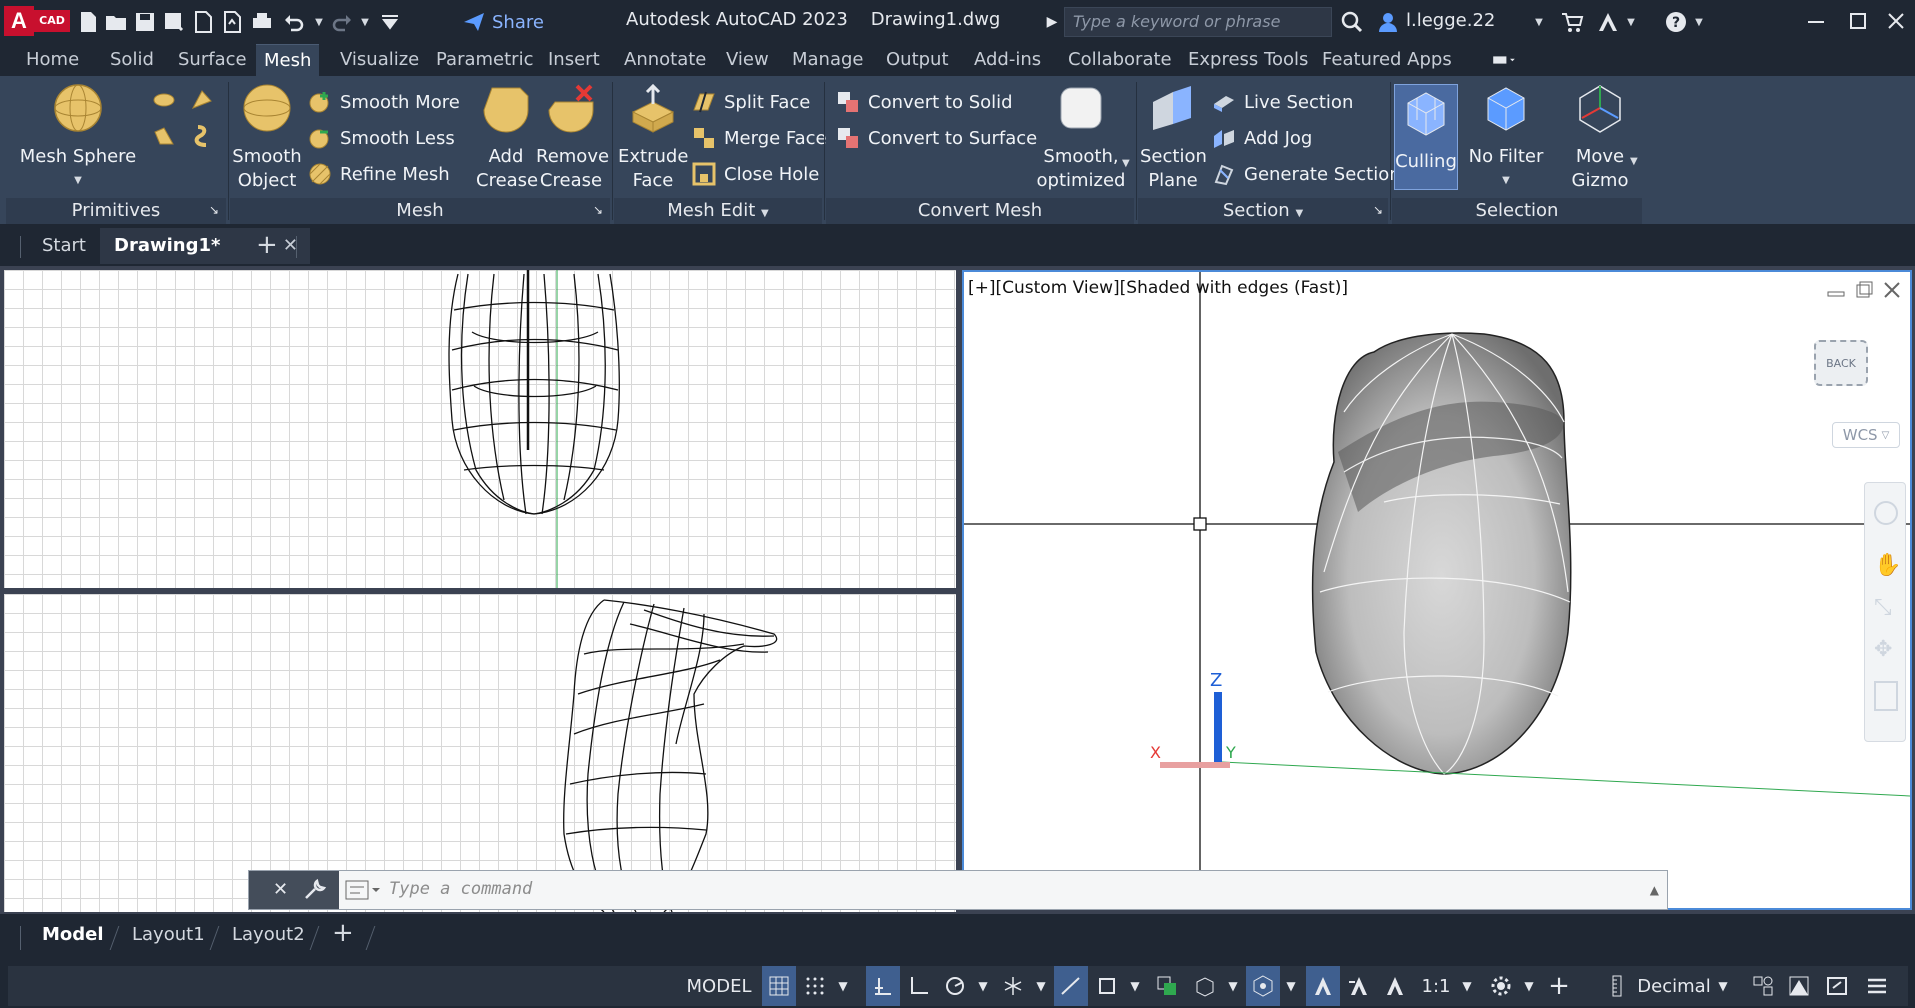 The image size is (1915, 1008). Describe the element at coordinates (202, 100) in the screenshot. I see `mesh-wedge-icon` at that location.